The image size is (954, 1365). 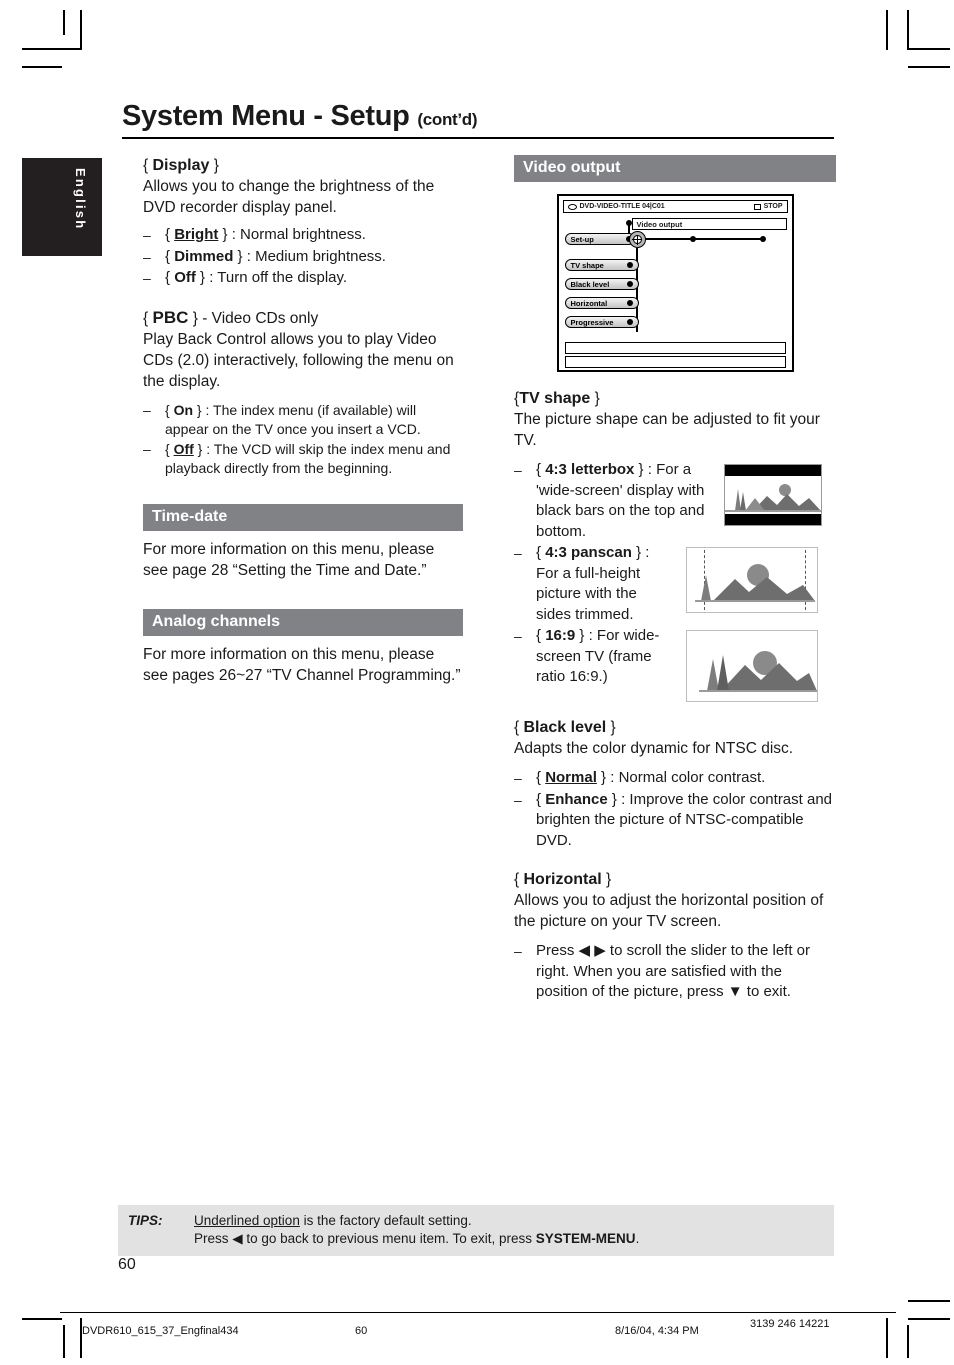 I want to click on pbc-heading: { PBC } - Video CDs only, so click(x=303, y=318).